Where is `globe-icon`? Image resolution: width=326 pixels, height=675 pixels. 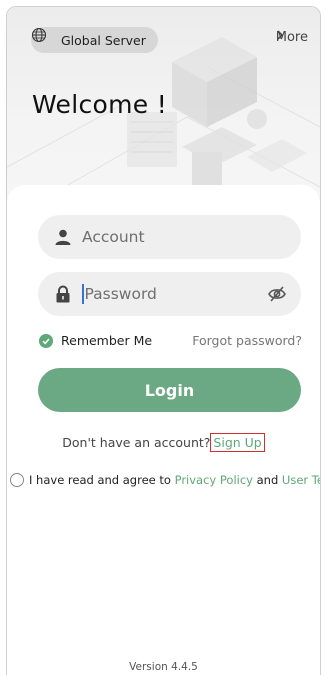
globe-icon is located at coordinates (43, 37).